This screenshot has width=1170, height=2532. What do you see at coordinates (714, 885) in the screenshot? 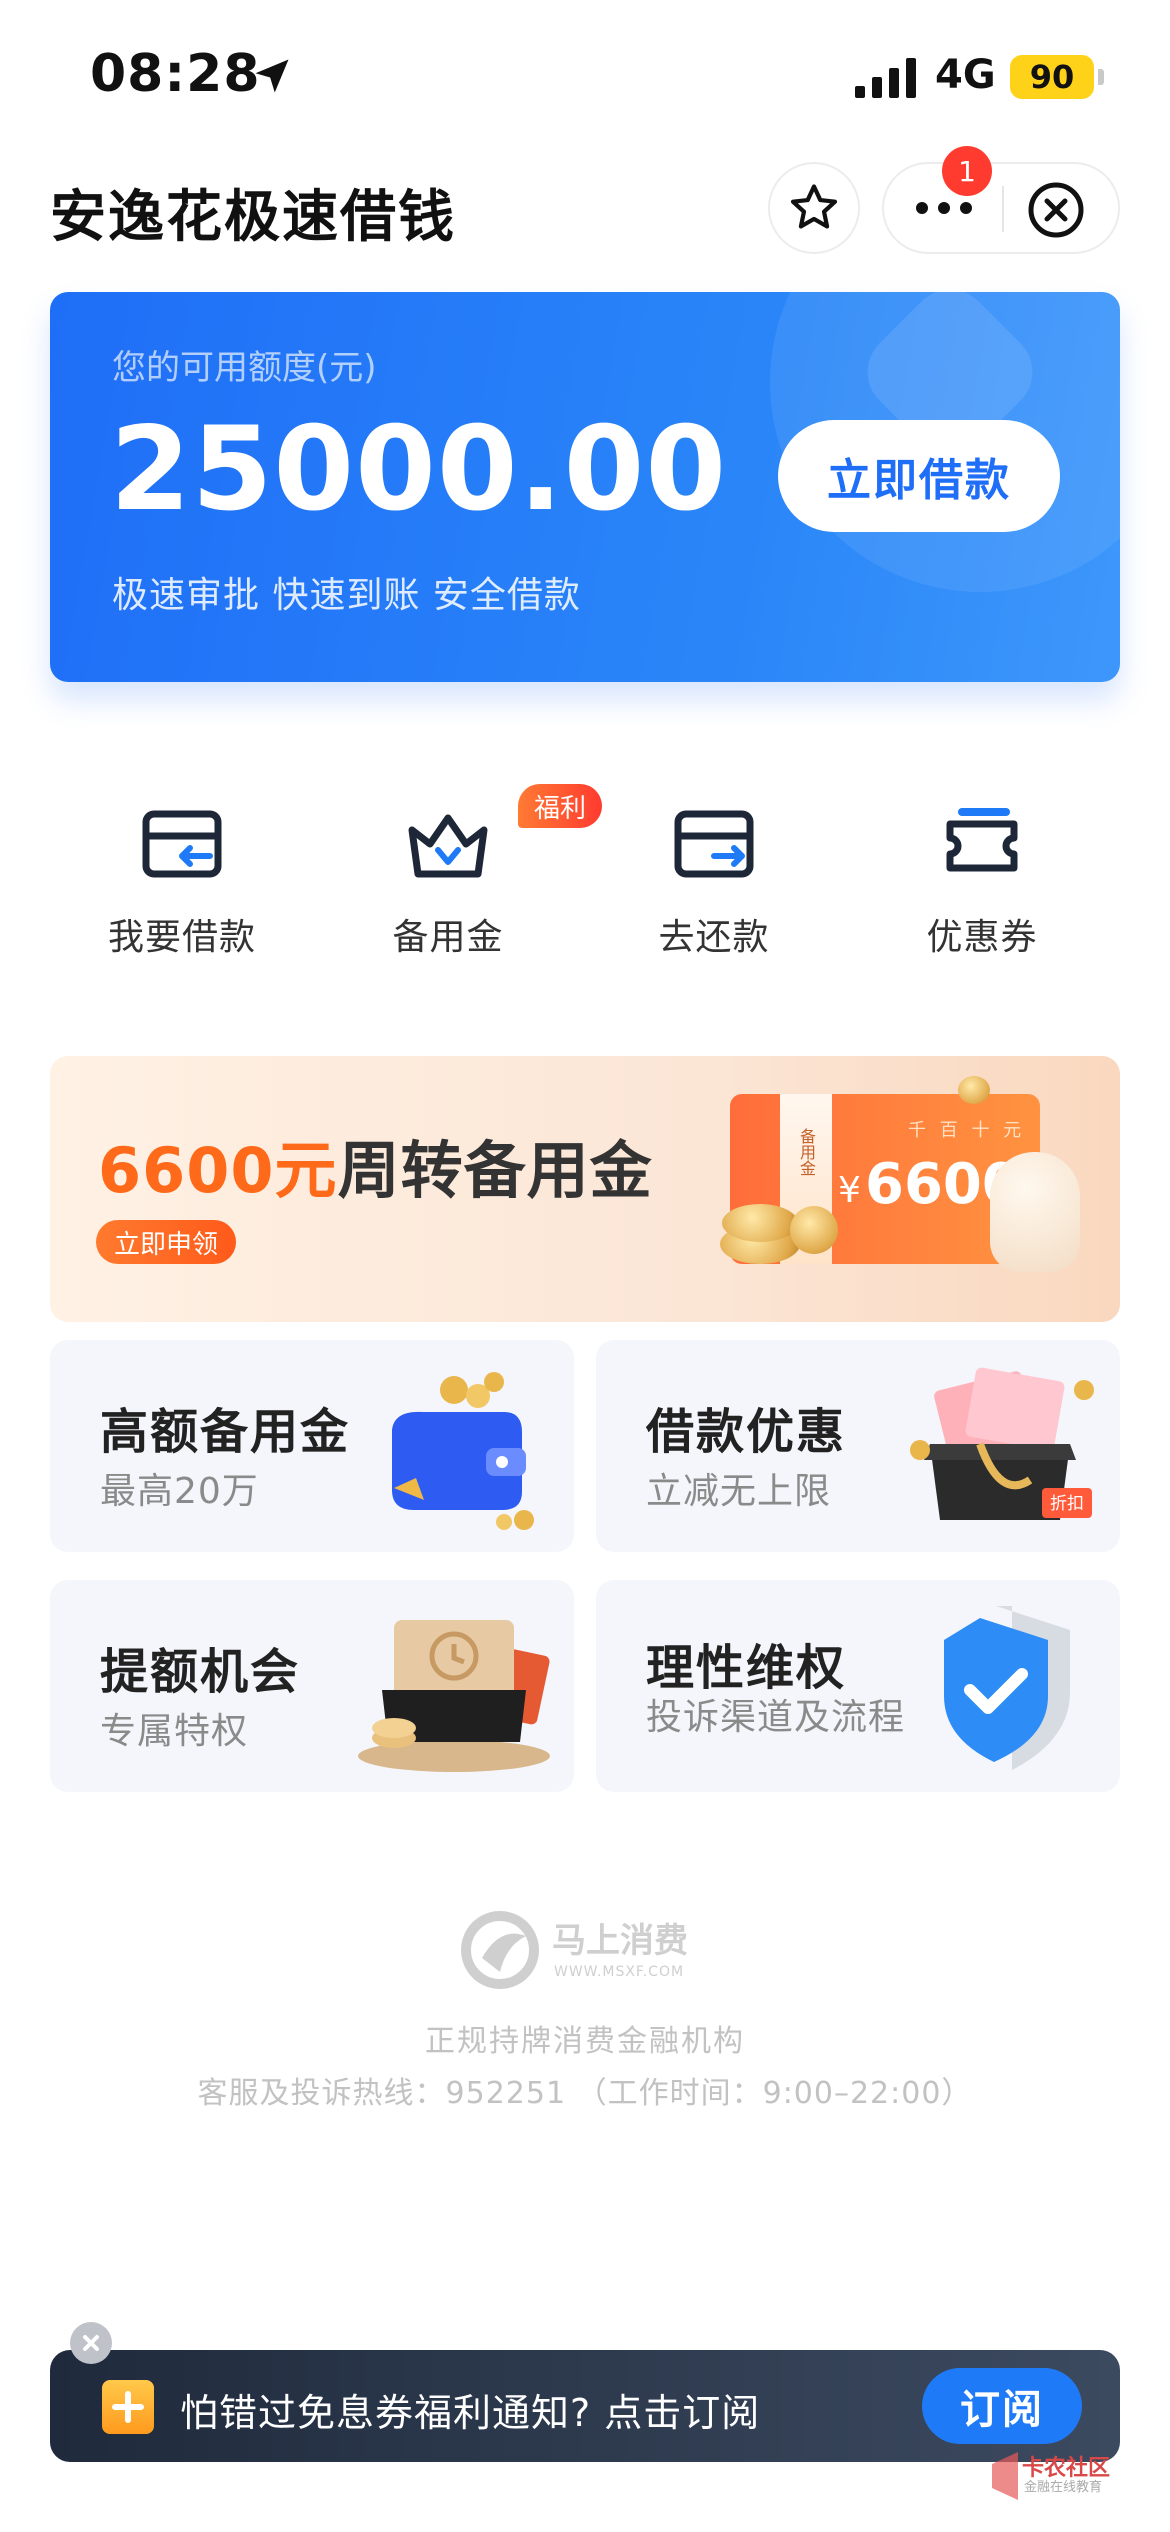
I see `quick-action-repay: 去还款` at bounding box center [714, 885].